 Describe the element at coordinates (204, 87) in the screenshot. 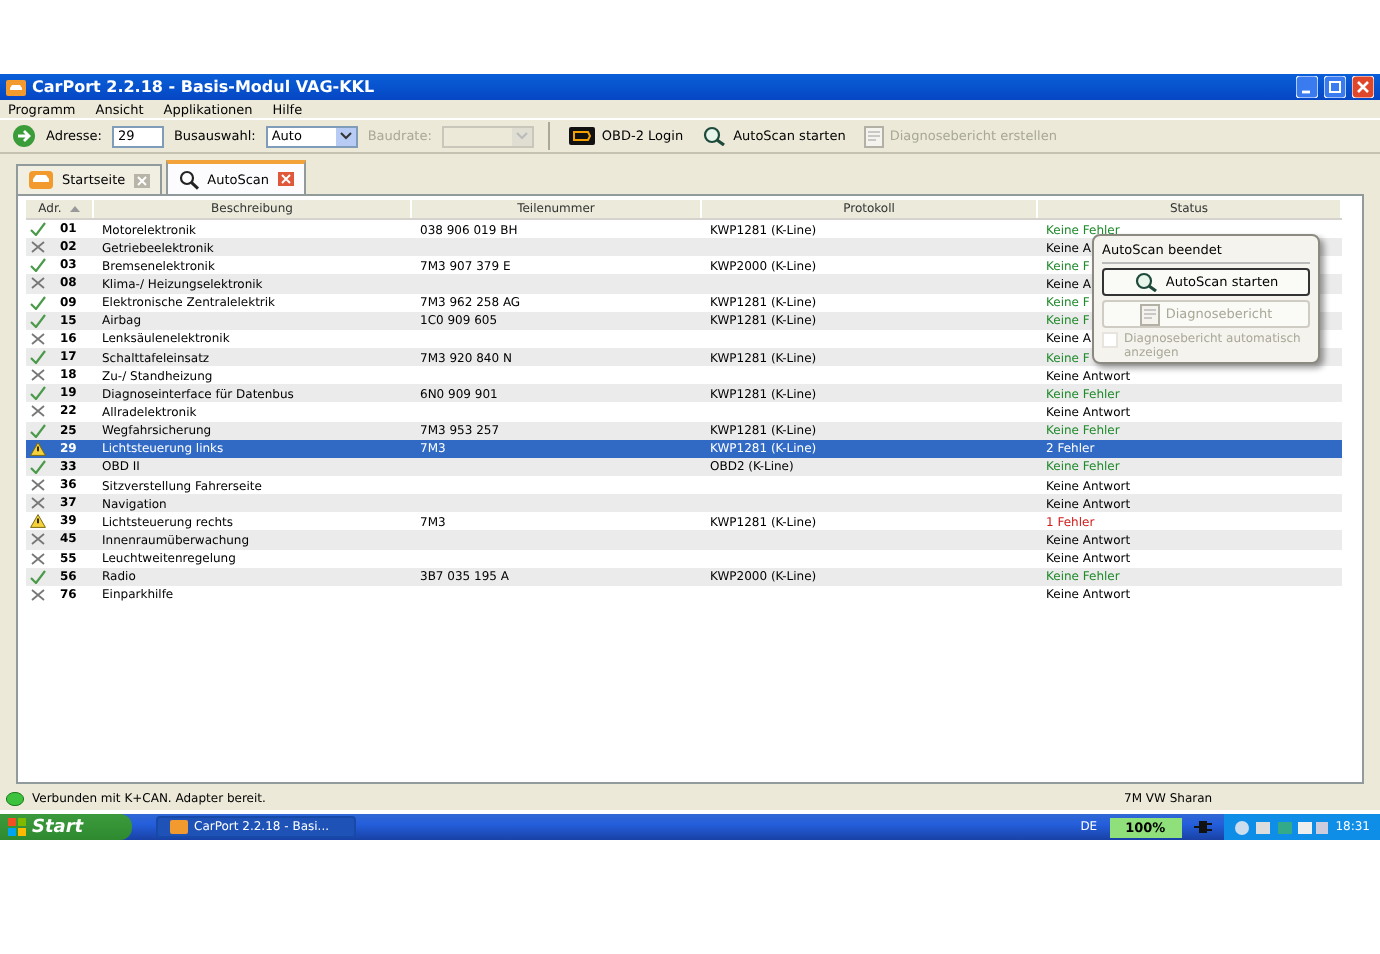

I see `window-title: CarPort 2.2.18 - Basis-Modul VAG-KKL` at that location.